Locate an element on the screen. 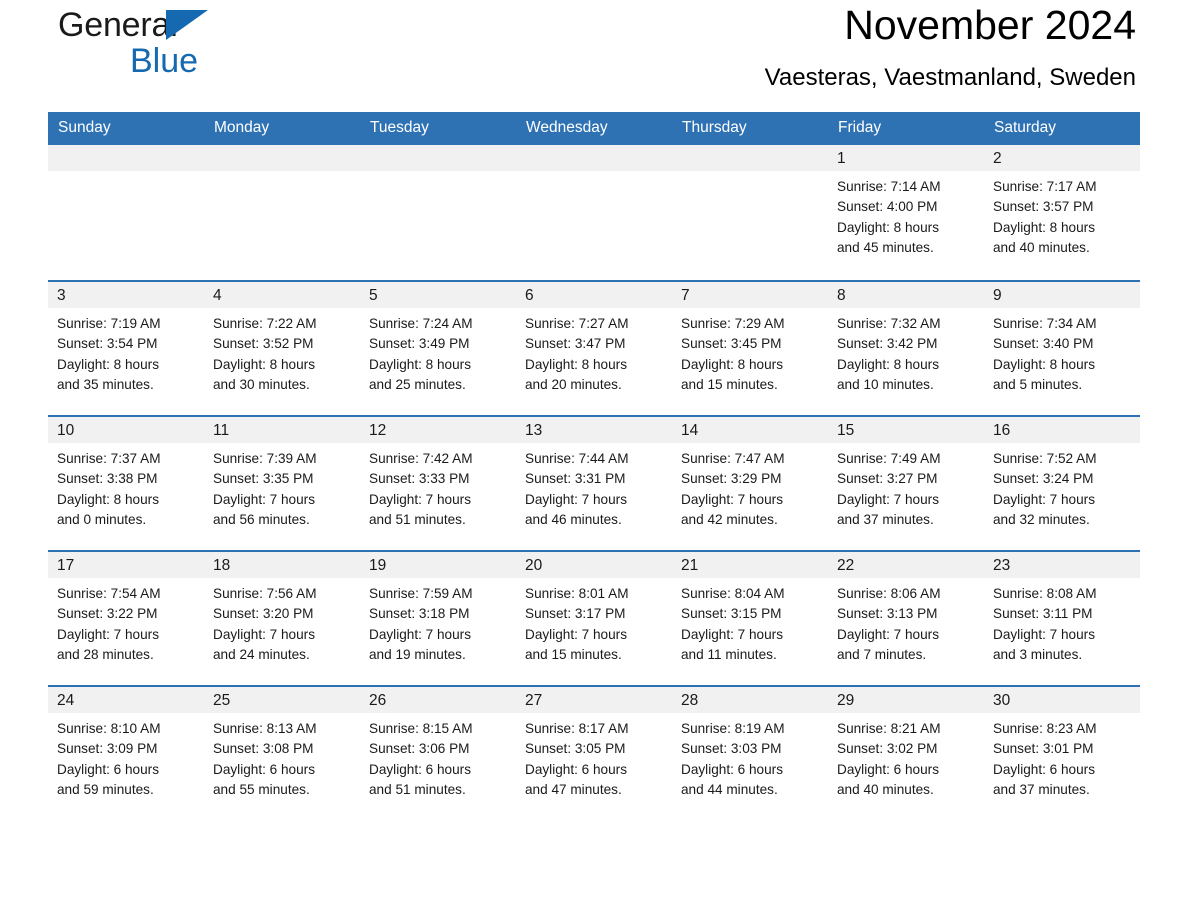  daylight-text: Daylight: 7 hours and 46 minutes. is located at coordinates (576, 509).